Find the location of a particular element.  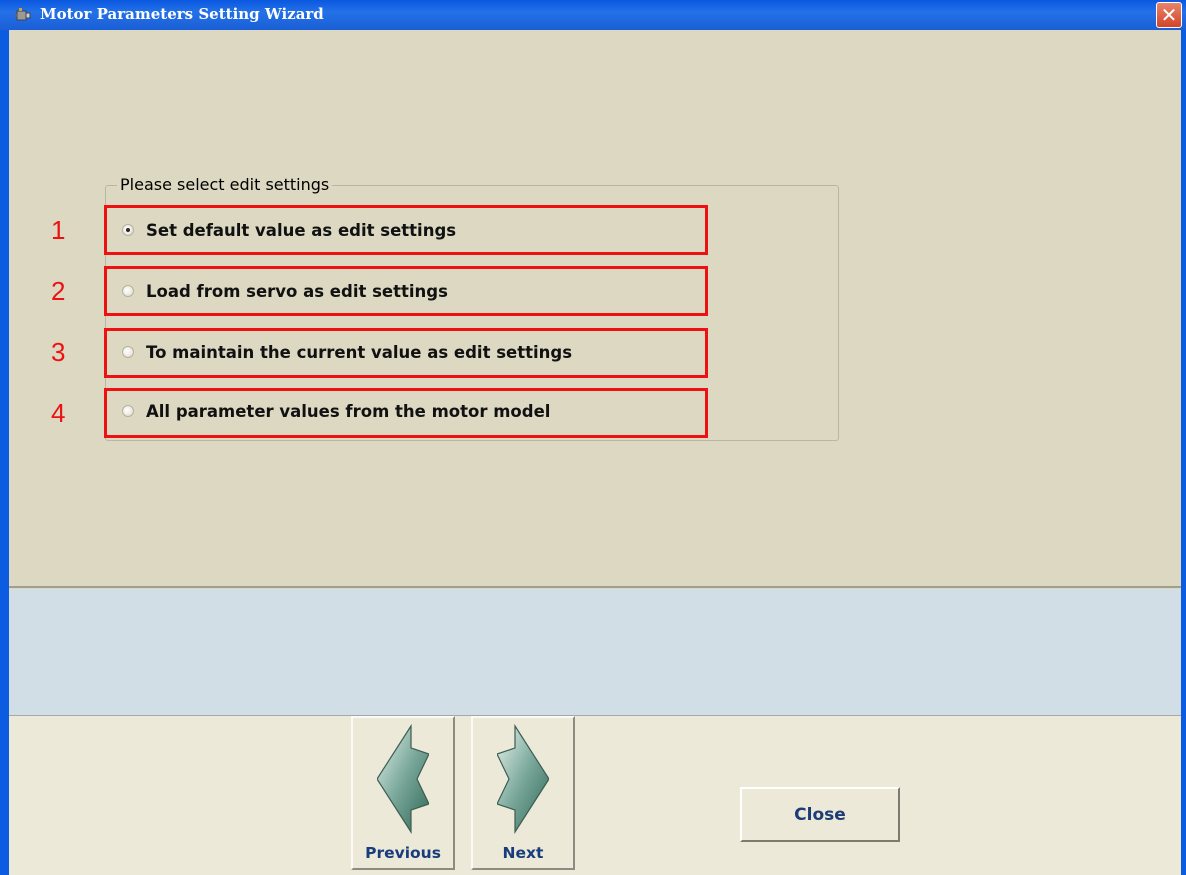

next-button: Next is located at coordinates (523, 793).